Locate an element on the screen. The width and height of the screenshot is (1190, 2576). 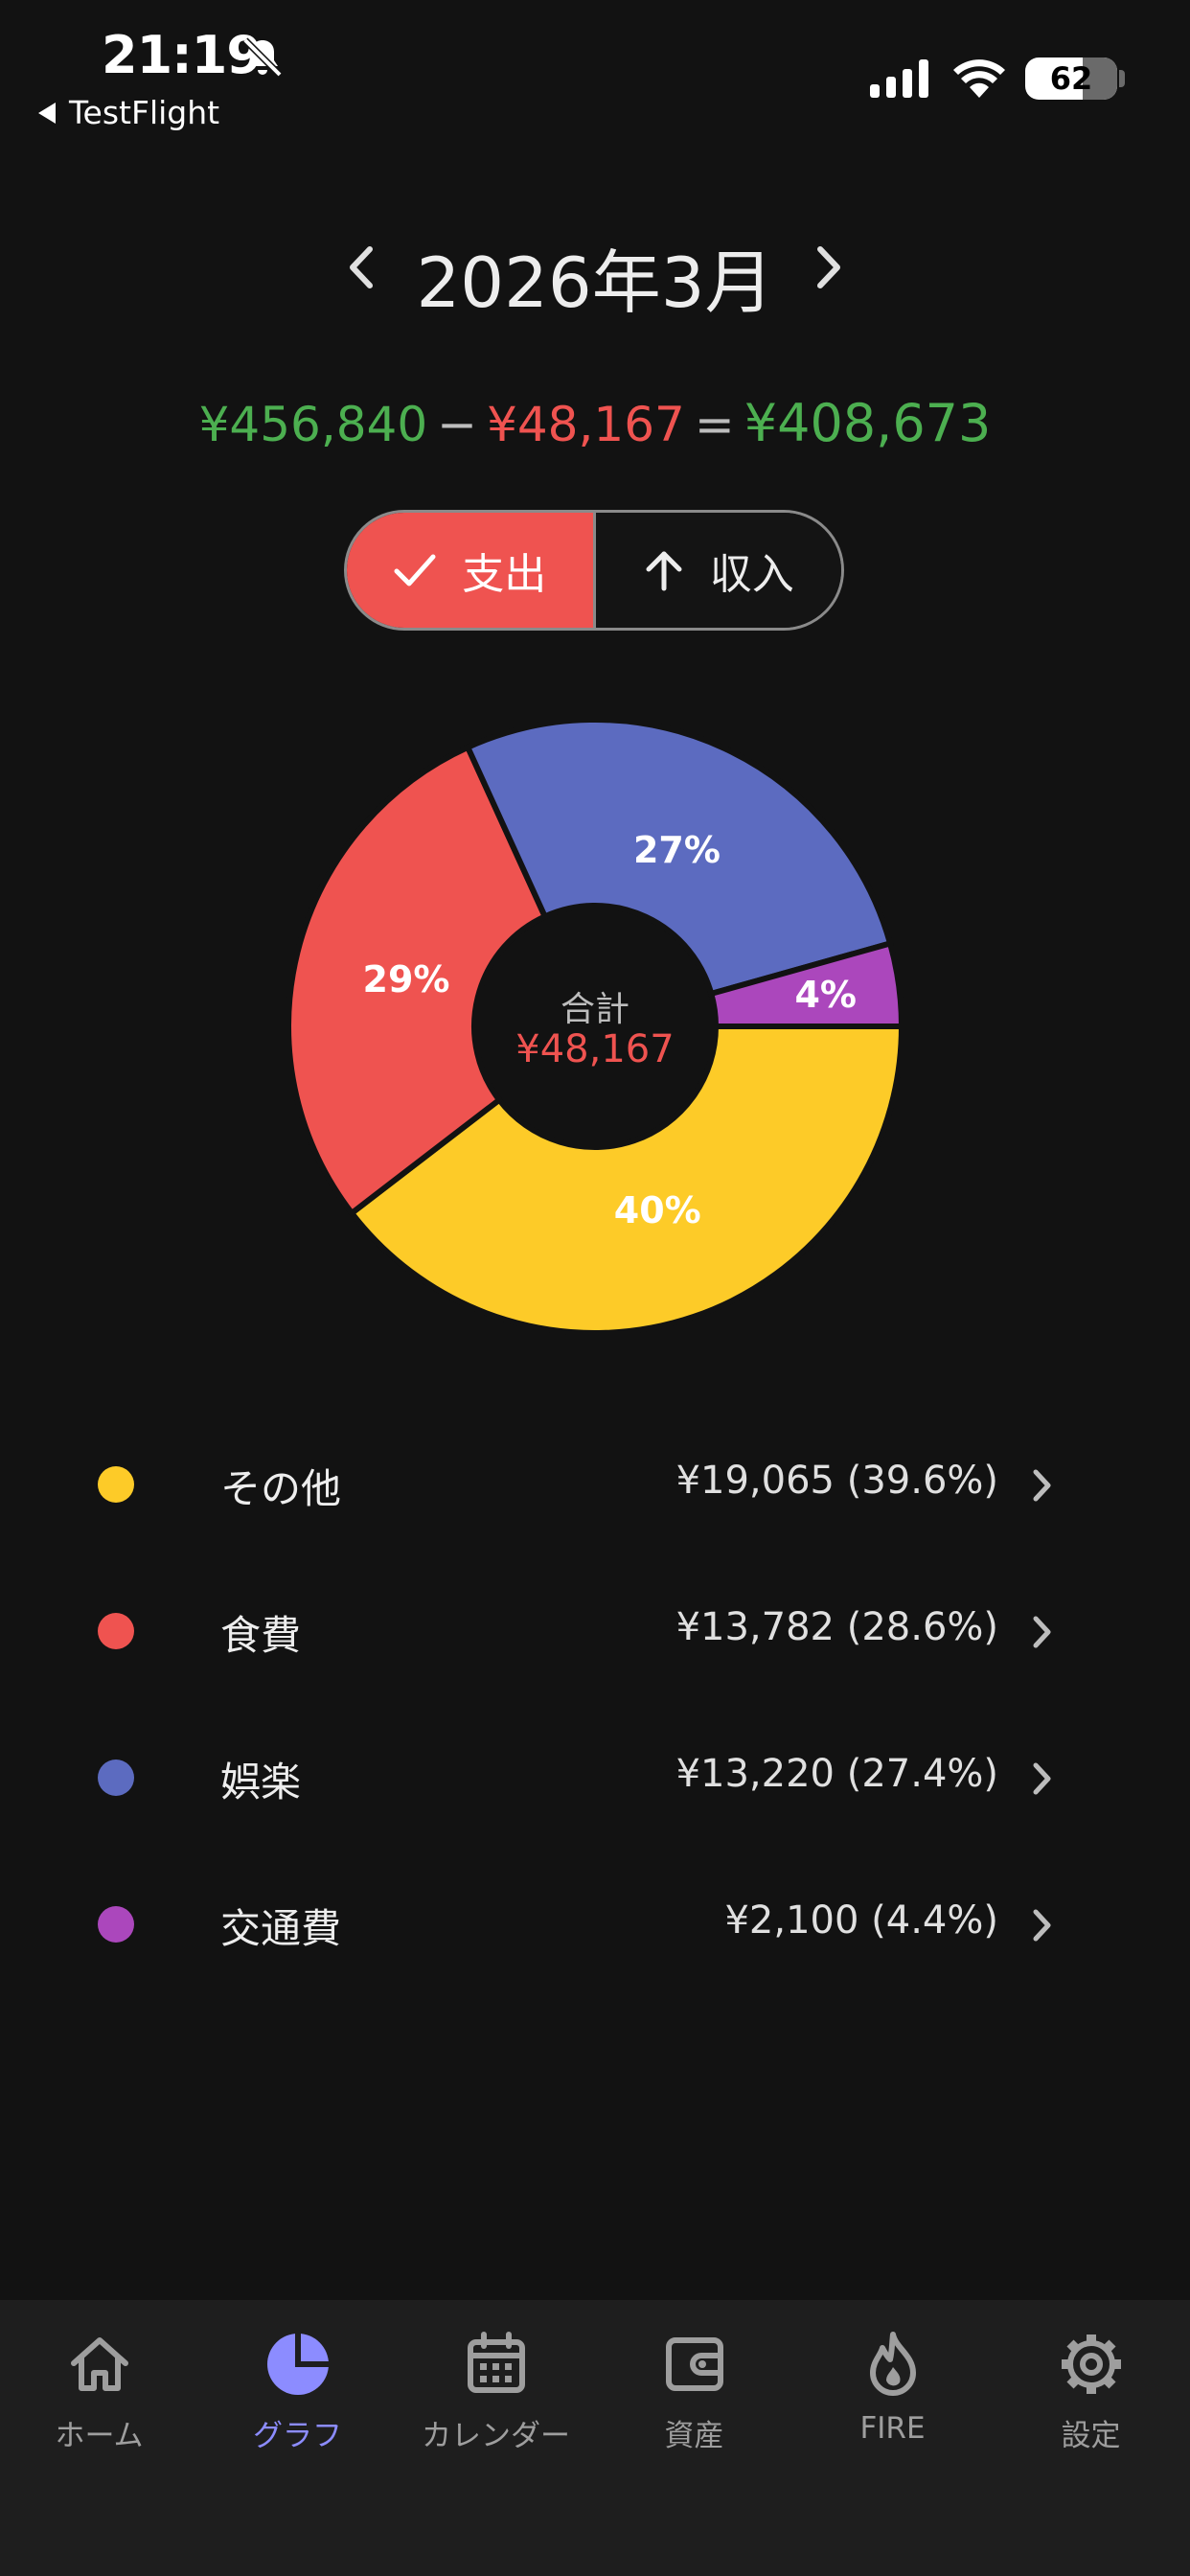
category-row-transport: 交通費 ¥2,100 (4.4%) is located at coordinates (595, 1924).